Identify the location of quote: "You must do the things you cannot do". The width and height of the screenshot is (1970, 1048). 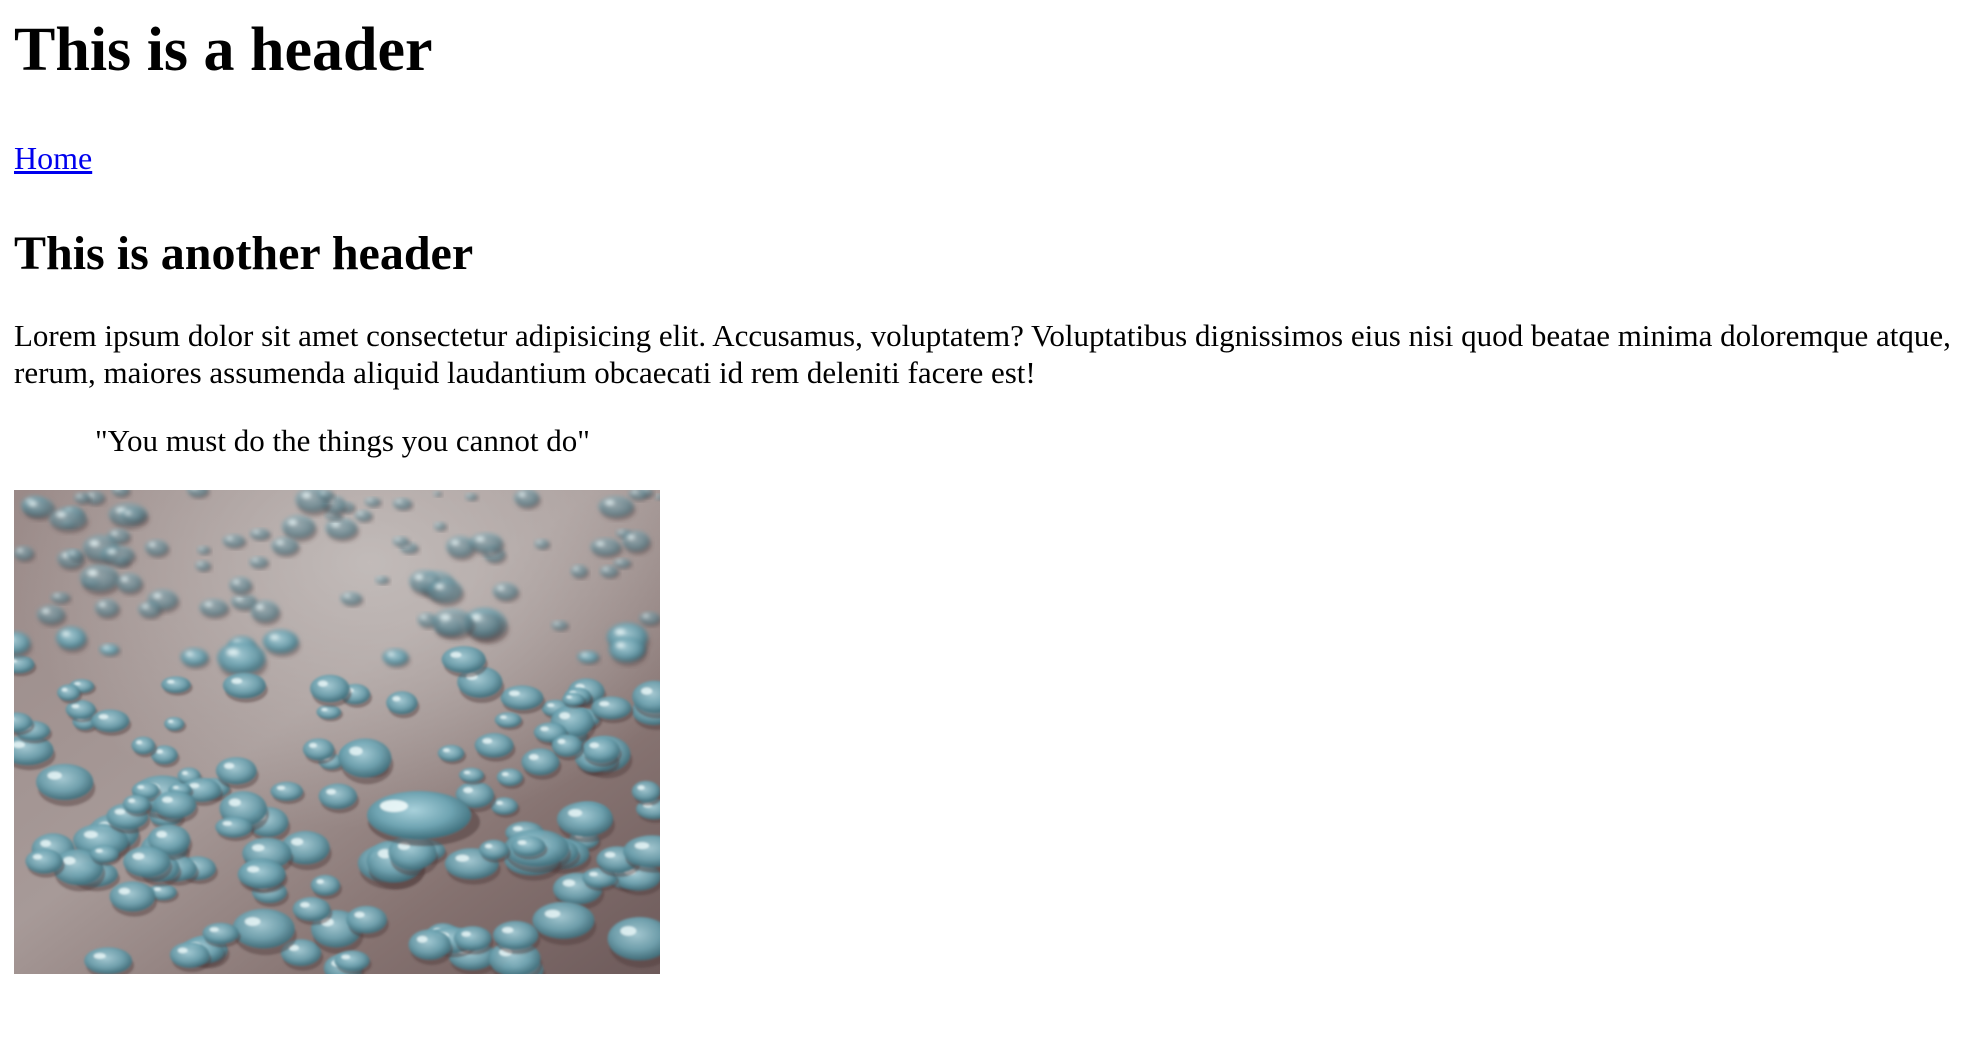
(342, 440).